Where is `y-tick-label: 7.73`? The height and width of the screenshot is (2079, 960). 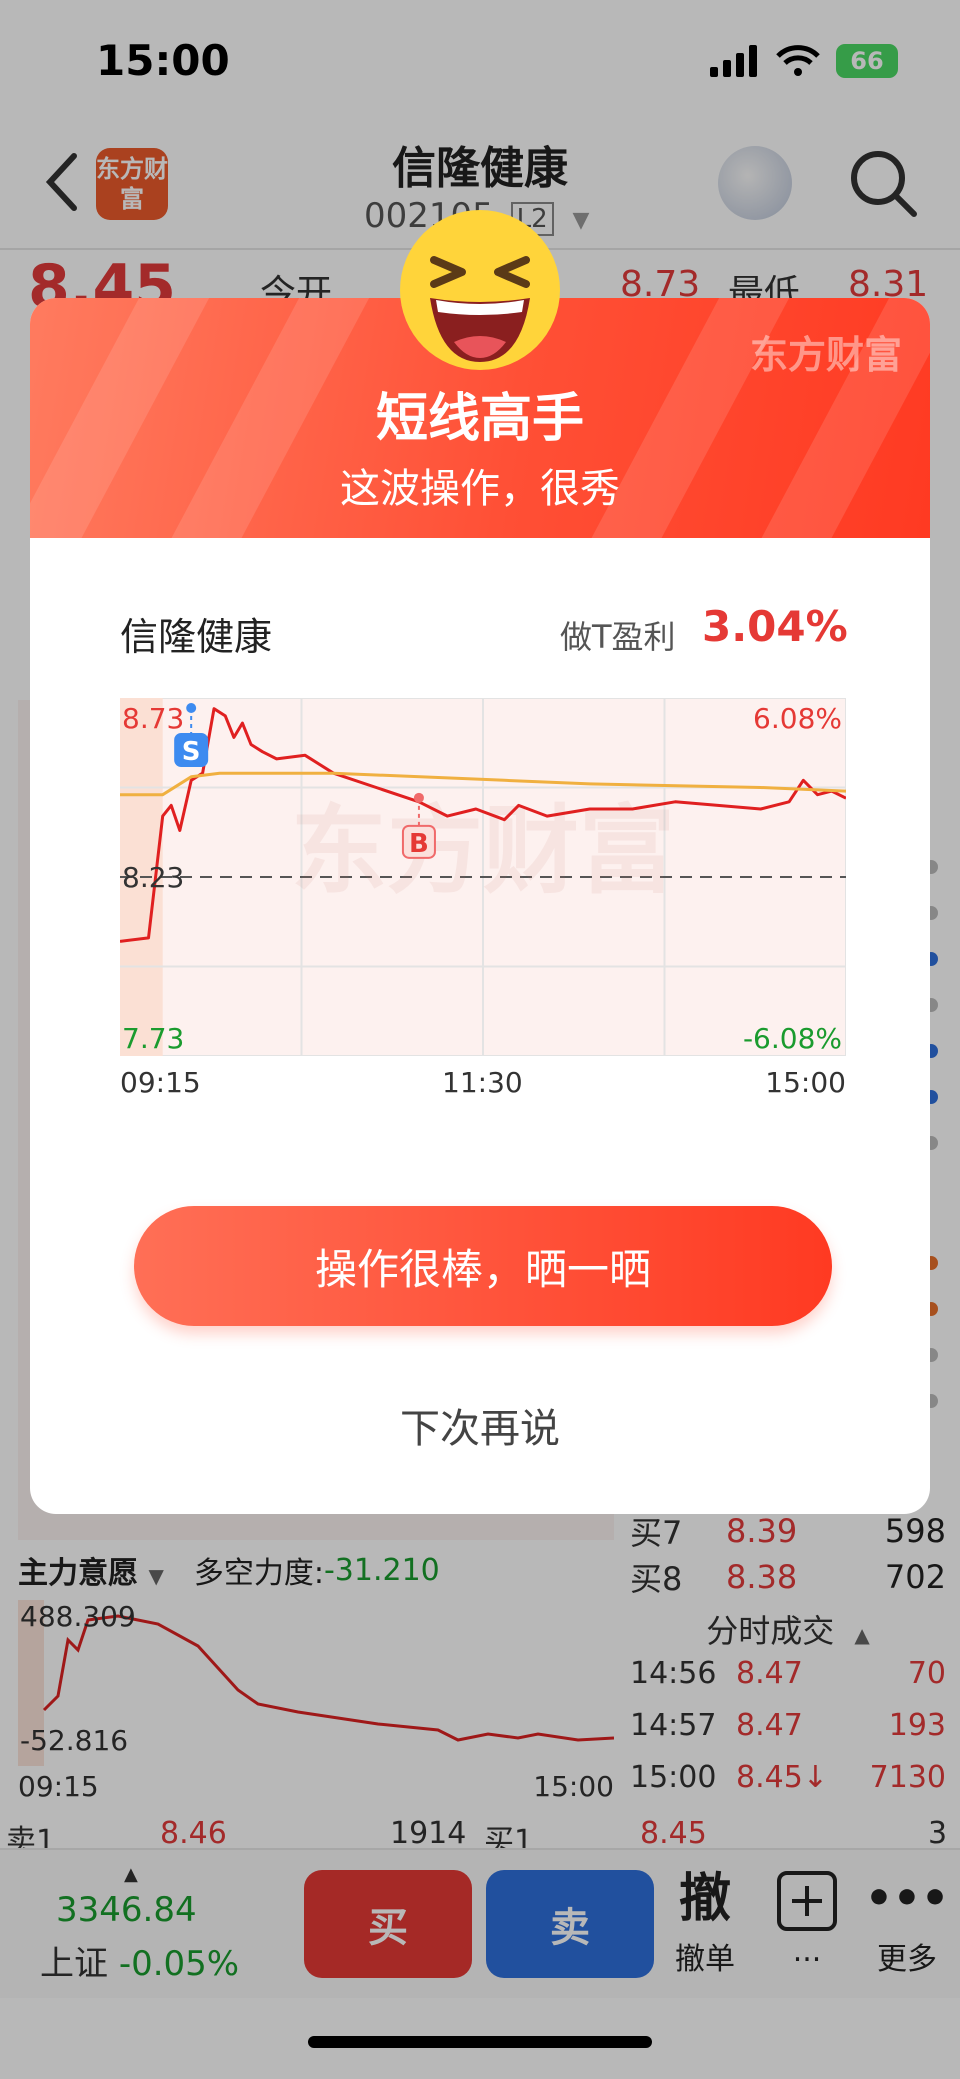 y-tick-label: 7.73 is located at coordinates (153, 1038).